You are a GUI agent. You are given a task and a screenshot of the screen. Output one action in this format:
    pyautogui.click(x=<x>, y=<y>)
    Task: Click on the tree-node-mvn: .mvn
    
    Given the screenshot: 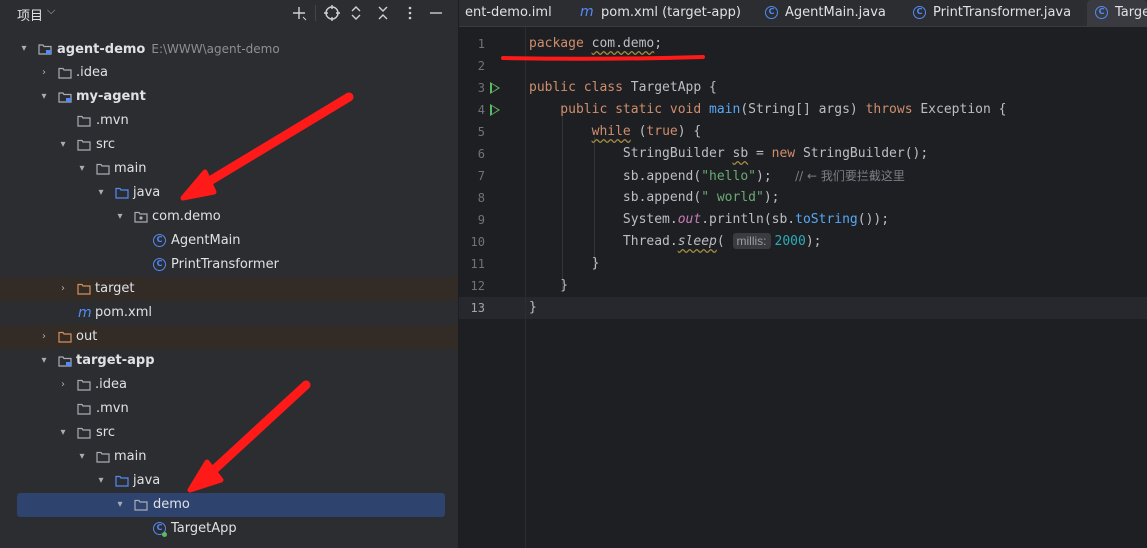 What is the action you would take?
    pyautogui.click(x=229, y=121)
    